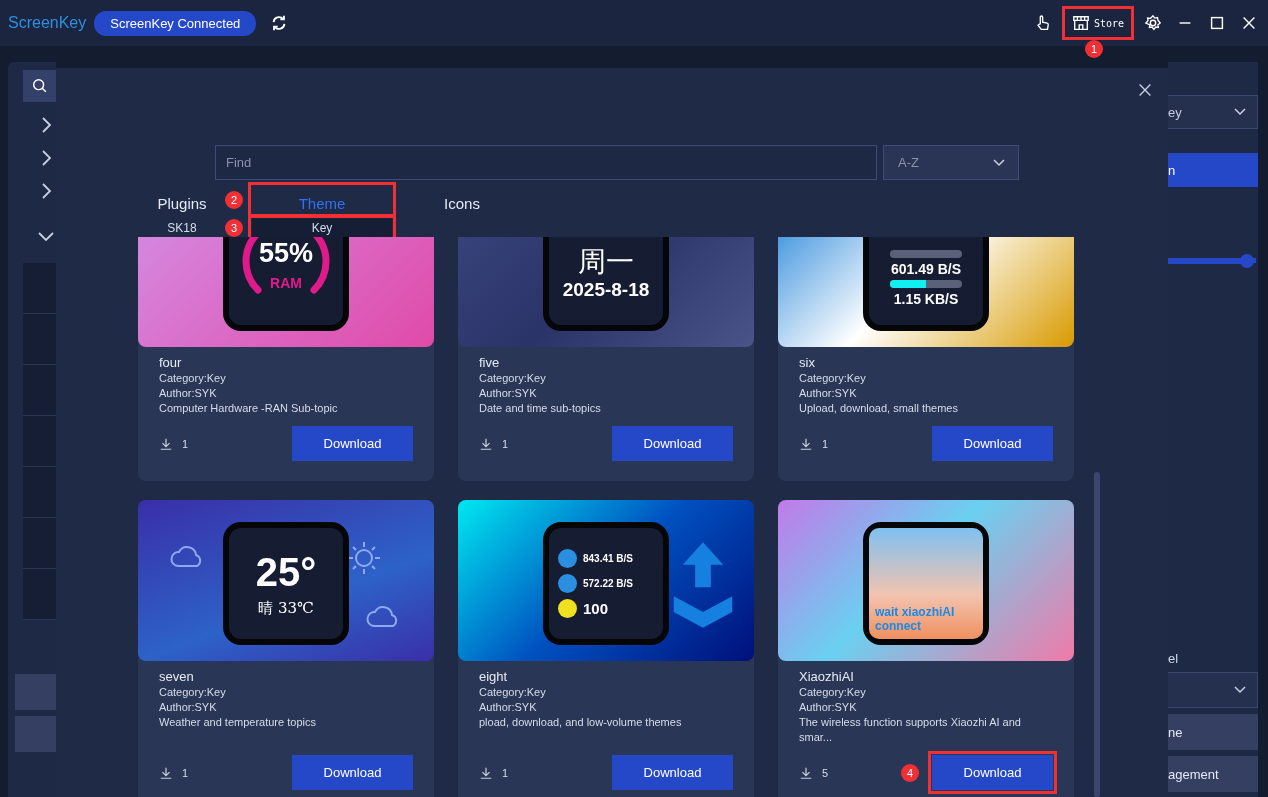 The image size is (1268, 797). Describe the element at coordinates (286, 572) in the screenshot. I see `preview-text: 25°` at that location.